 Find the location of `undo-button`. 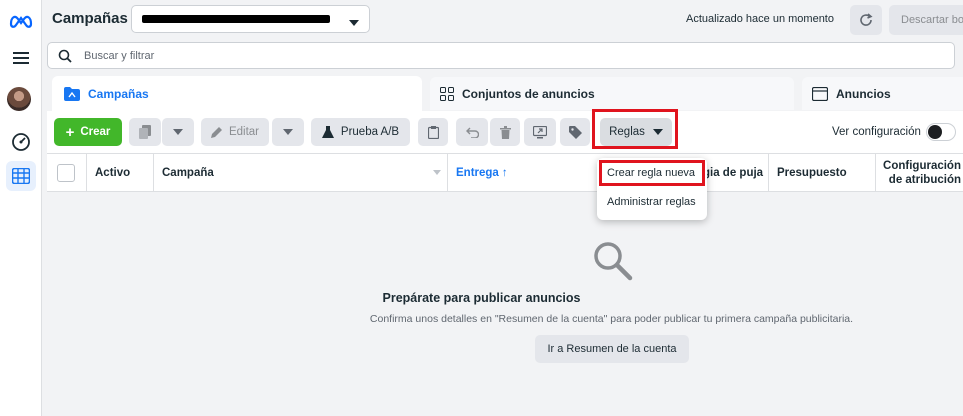

undo-button is located at coordinates (472, 132).